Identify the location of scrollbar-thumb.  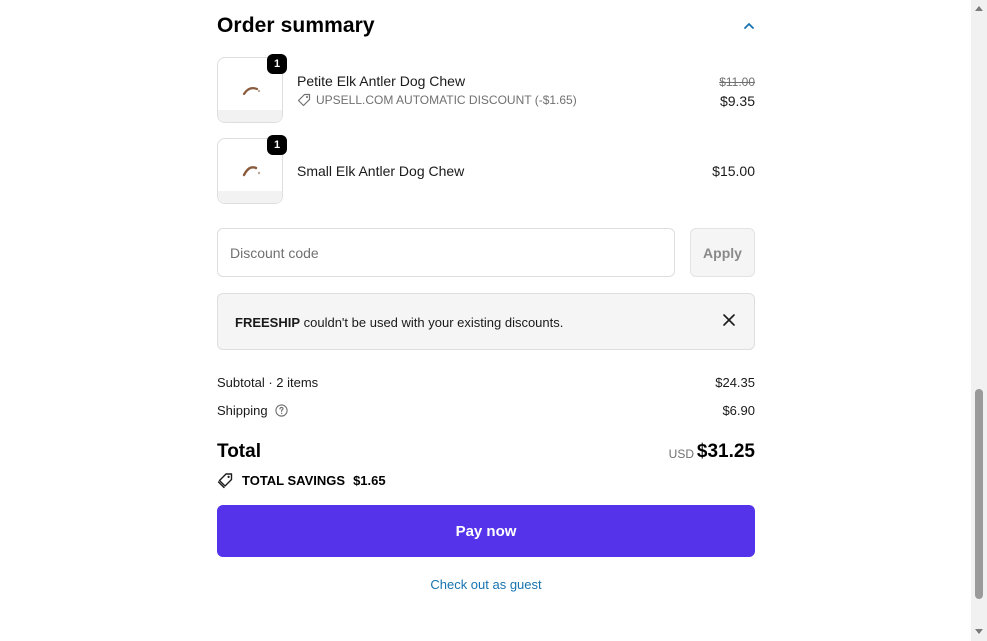
(979, 494).